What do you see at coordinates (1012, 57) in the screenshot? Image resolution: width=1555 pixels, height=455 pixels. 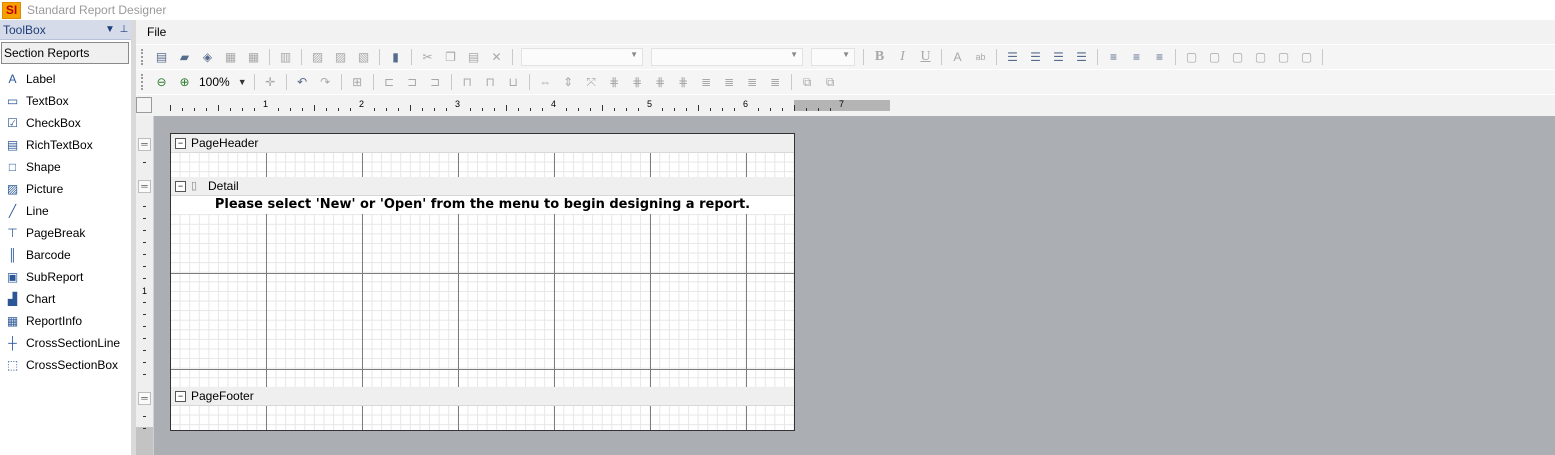 I see `align-left-icon: ☰` at bounding box center [1012, 57].